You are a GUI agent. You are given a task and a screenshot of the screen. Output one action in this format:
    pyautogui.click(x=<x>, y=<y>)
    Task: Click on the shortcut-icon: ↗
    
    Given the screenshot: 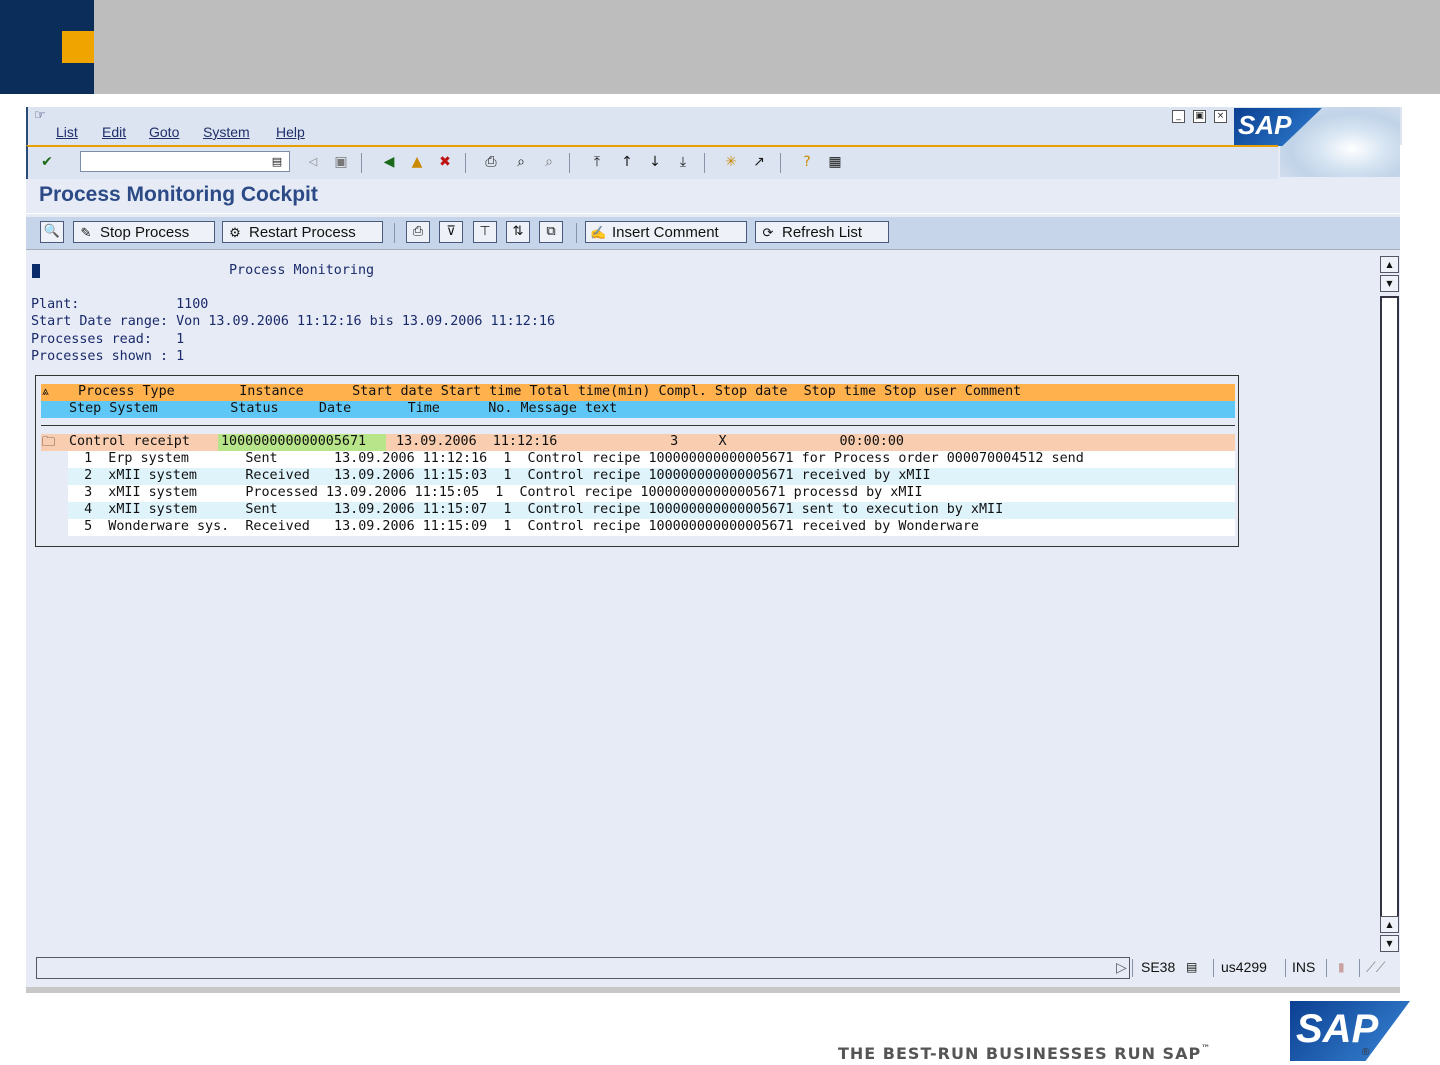 What is the action you would take?
    pyautogui.click(x=759, y=162)
    